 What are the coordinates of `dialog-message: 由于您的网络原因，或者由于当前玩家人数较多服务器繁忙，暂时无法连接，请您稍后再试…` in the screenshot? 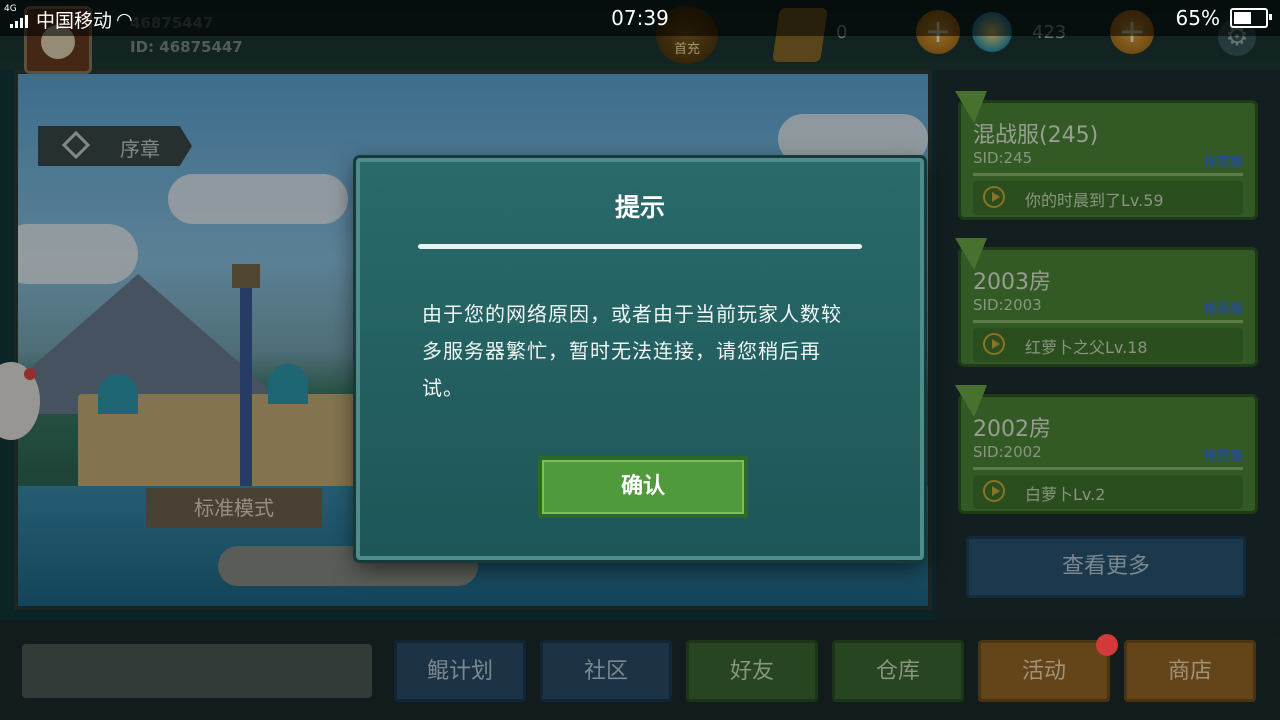 It's located at (632, 351).